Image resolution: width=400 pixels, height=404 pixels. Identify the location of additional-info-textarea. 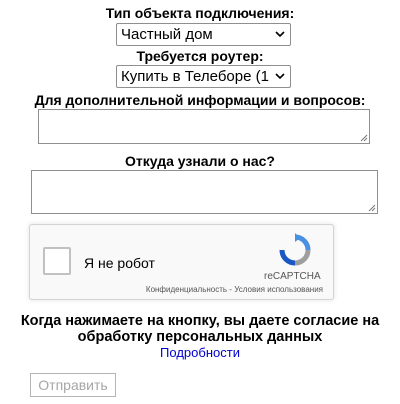
(204, 126).